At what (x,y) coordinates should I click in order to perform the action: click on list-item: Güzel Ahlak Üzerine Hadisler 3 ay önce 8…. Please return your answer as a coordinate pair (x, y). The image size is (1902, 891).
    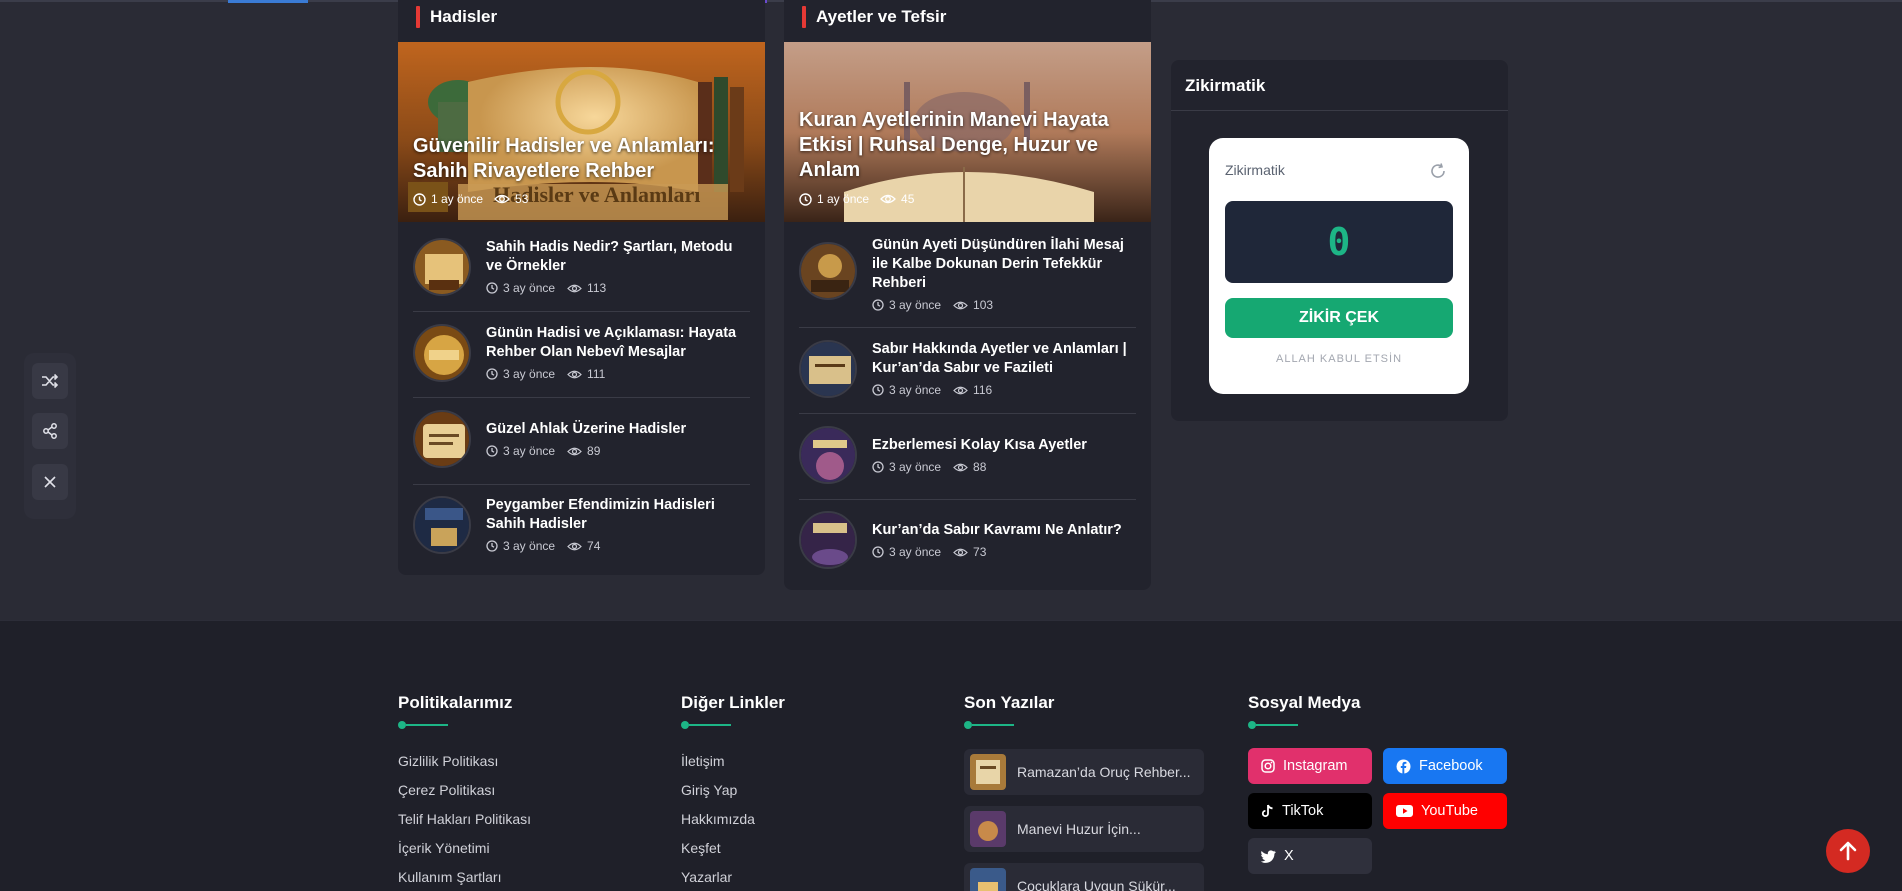
    Looking at the image, I should click on (581, 439).